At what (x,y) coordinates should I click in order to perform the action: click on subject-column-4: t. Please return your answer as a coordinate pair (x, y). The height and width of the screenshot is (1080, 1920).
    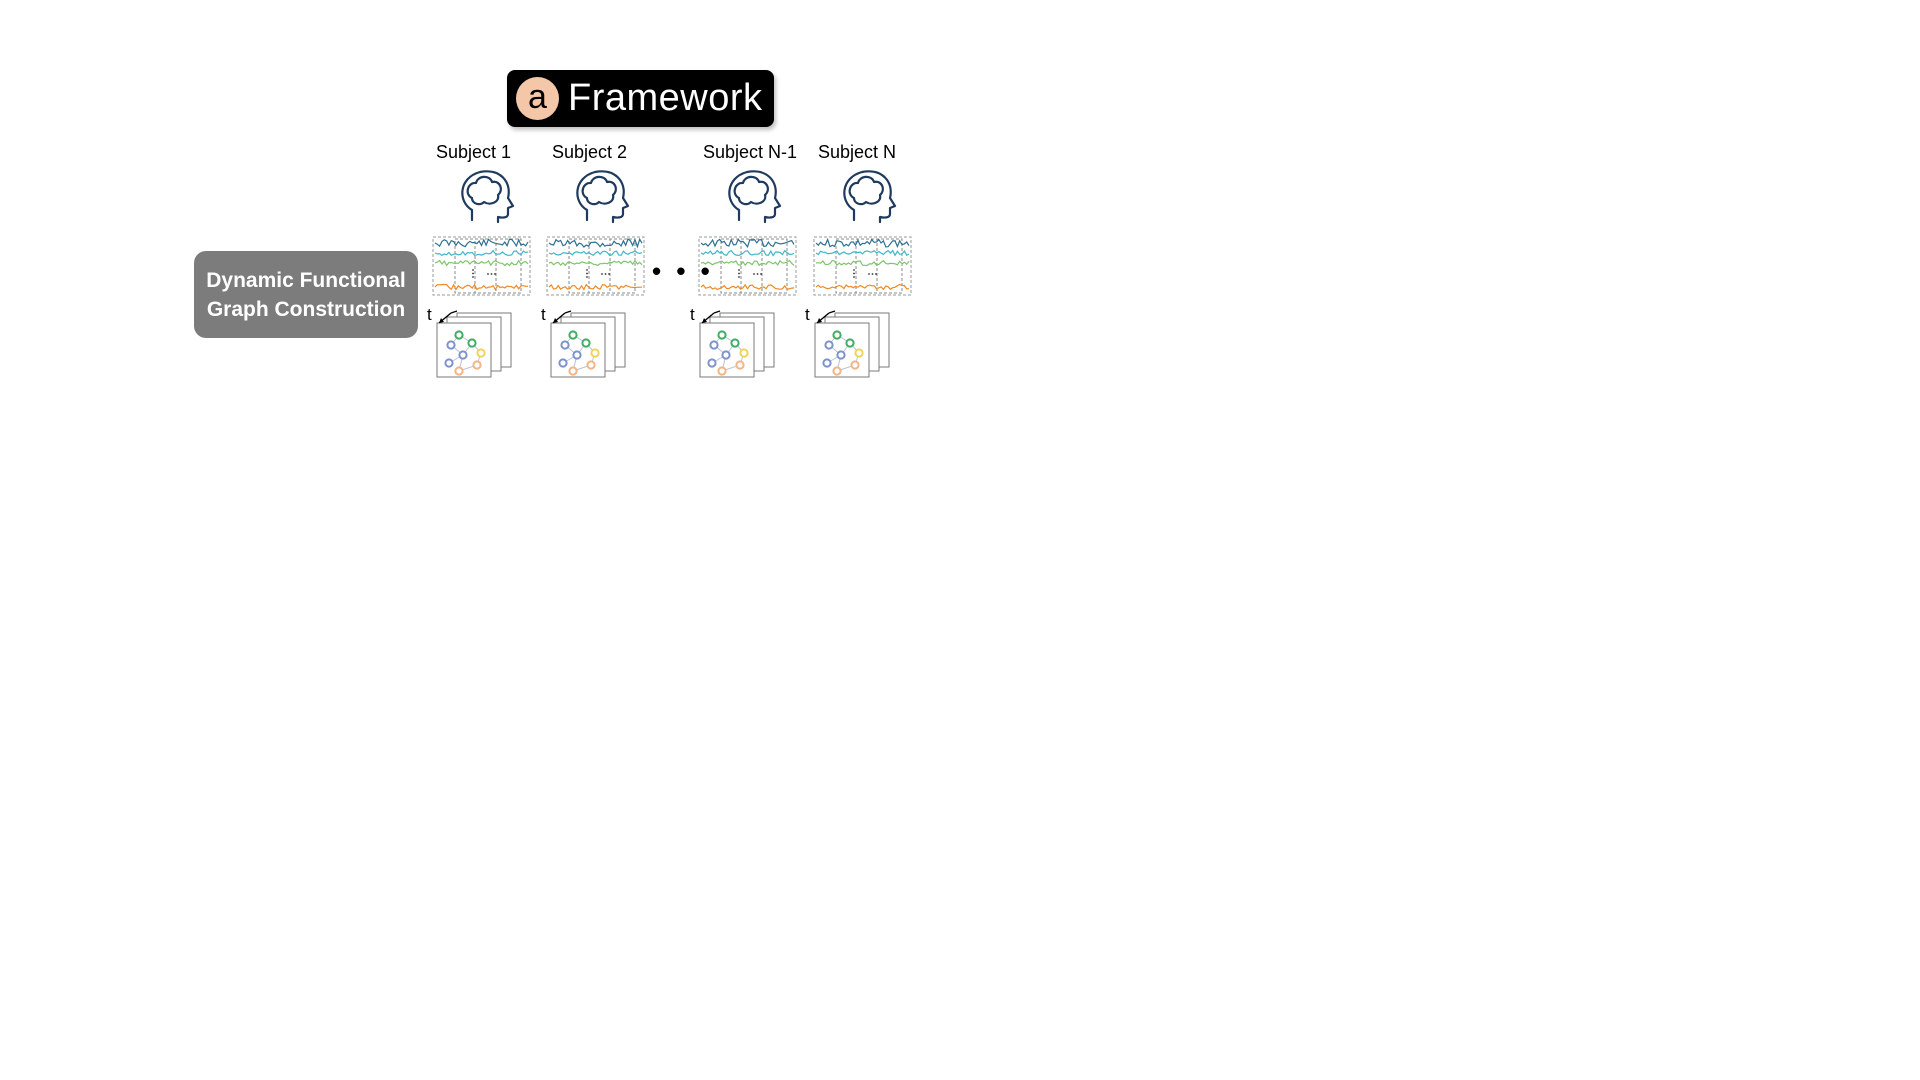
    Looking at the image, I should click on (858, 274).